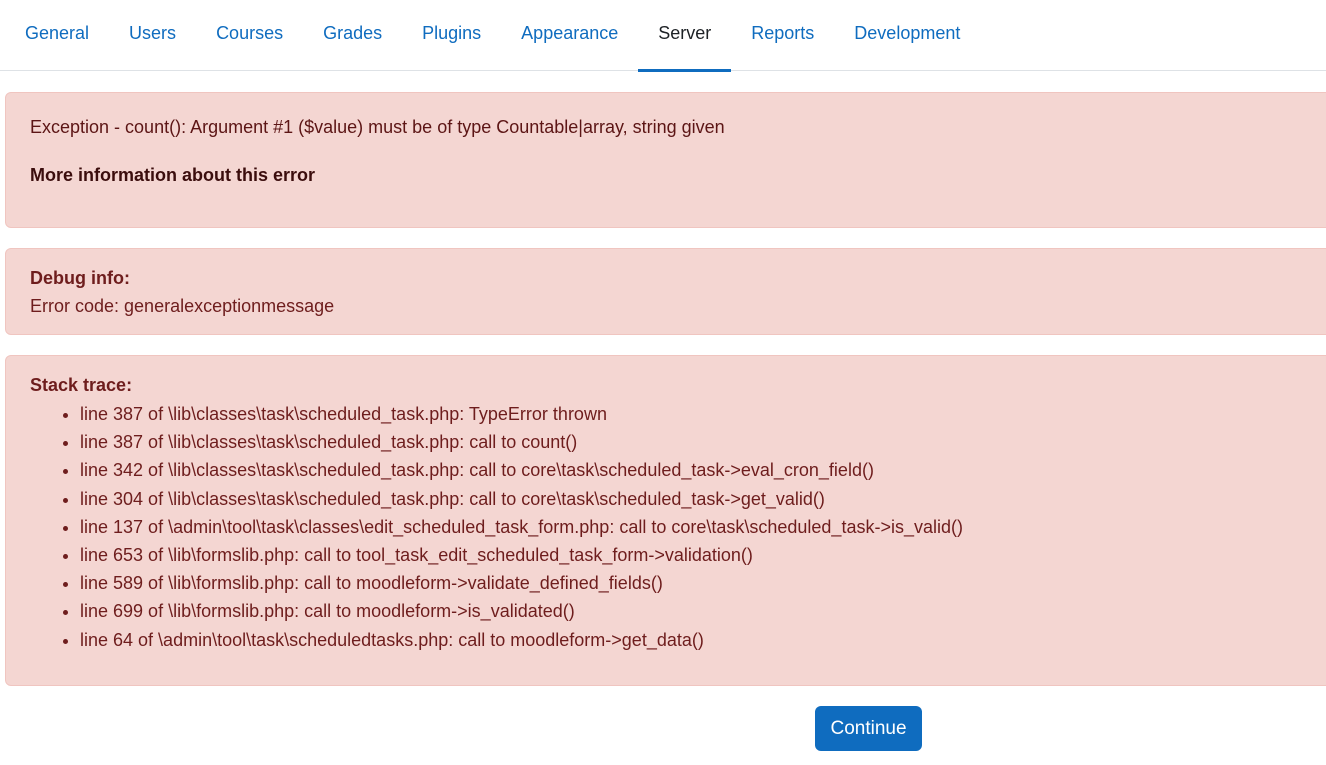 Image resolution: width=1326 pixels, height=765 pixels. I want to click on tab-users: Users, so click(152, 35).